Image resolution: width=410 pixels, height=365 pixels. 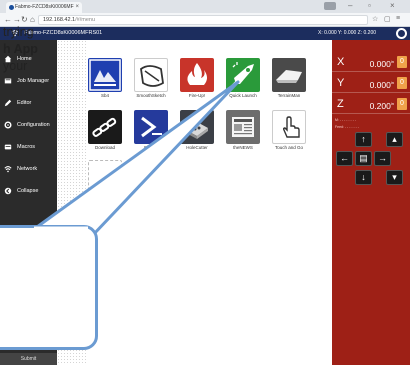 I want to click on callout-text: trying h App your, so click(x=20, y=49).